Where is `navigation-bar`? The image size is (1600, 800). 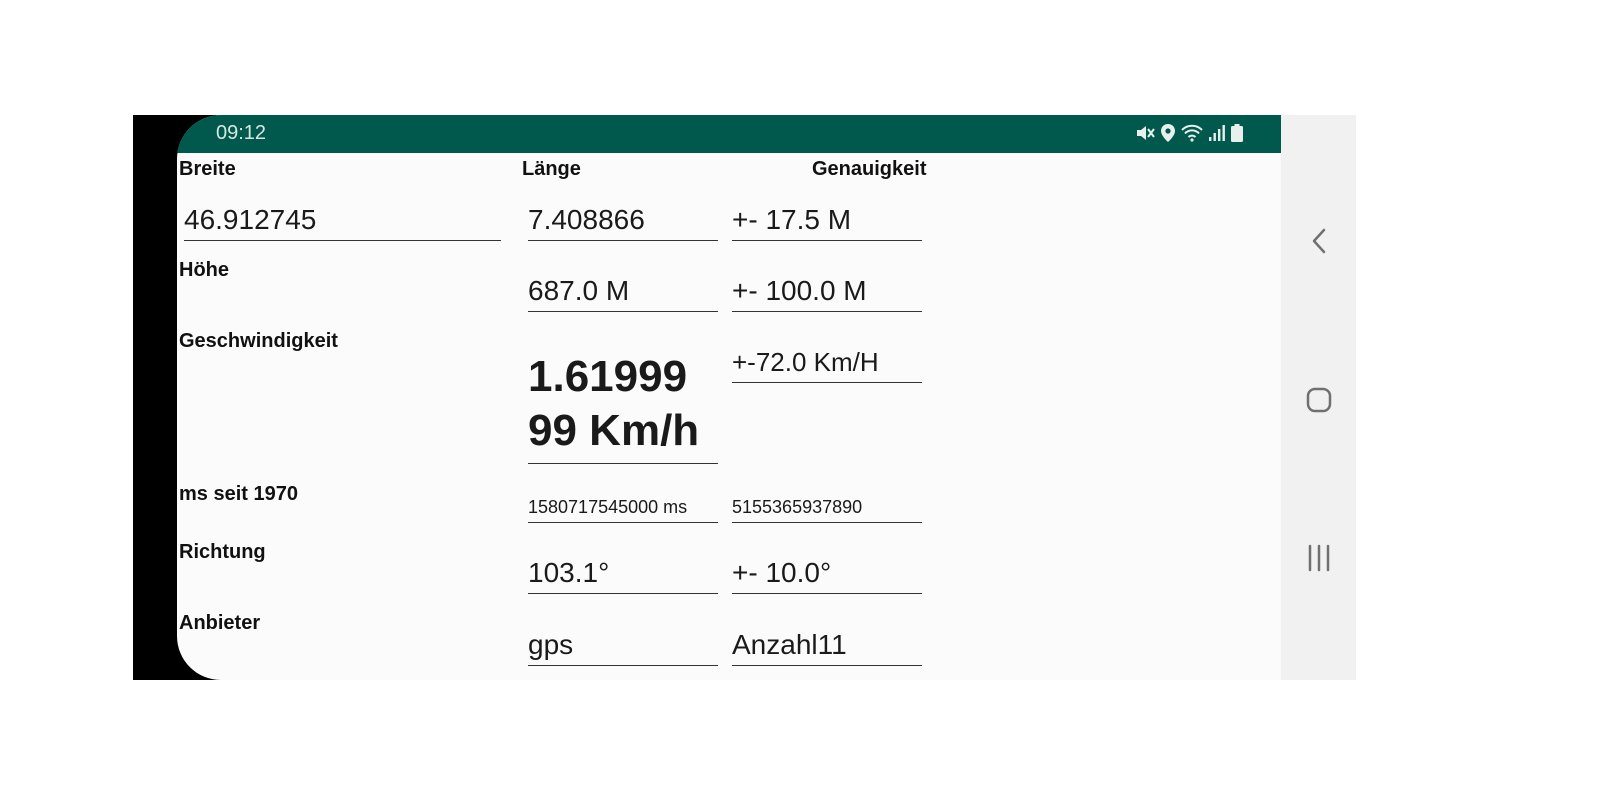
navigation-bar is located at coordinates (1318, 397).